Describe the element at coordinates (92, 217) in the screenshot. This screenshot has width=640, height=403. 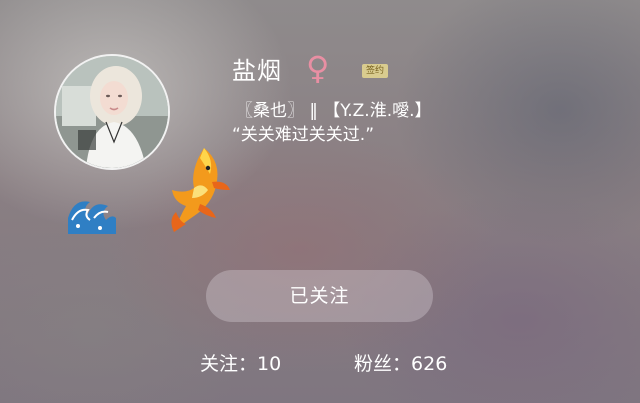
I see `wave-icon` at that location.